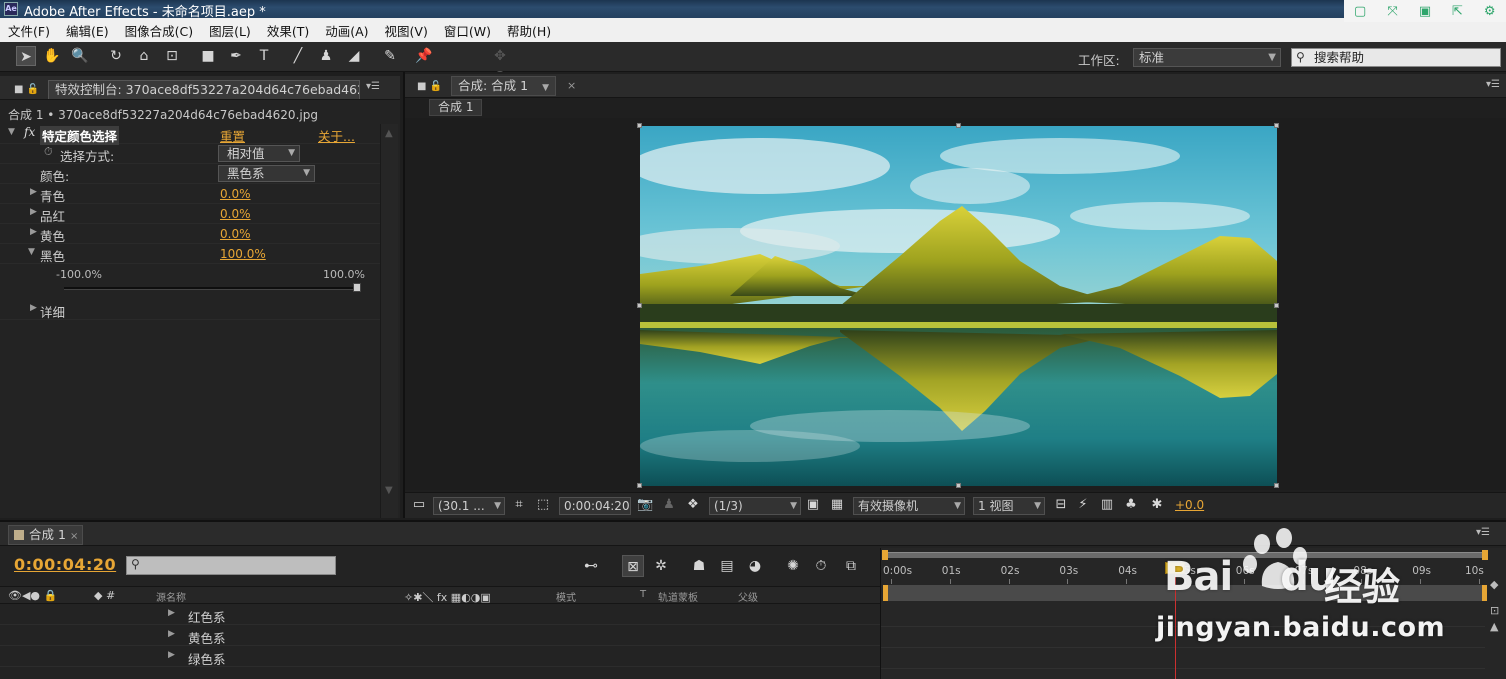 This screenshot has width=1506, height=679. I want to click on current-time-indicator-head, so click(1175, 568).